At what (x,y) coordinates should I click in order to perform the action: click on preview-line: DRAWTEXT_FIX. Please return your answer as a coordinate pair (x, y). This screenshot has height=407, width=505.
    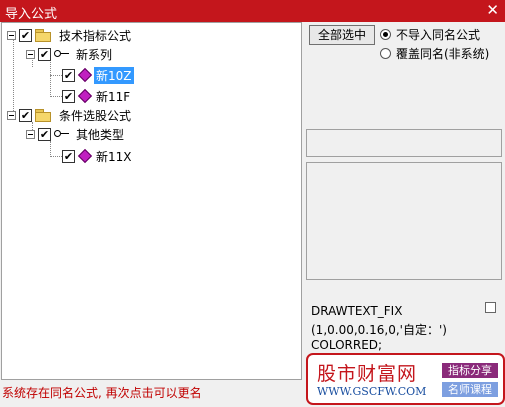
    Looking at the image, I should click on (357, 311).